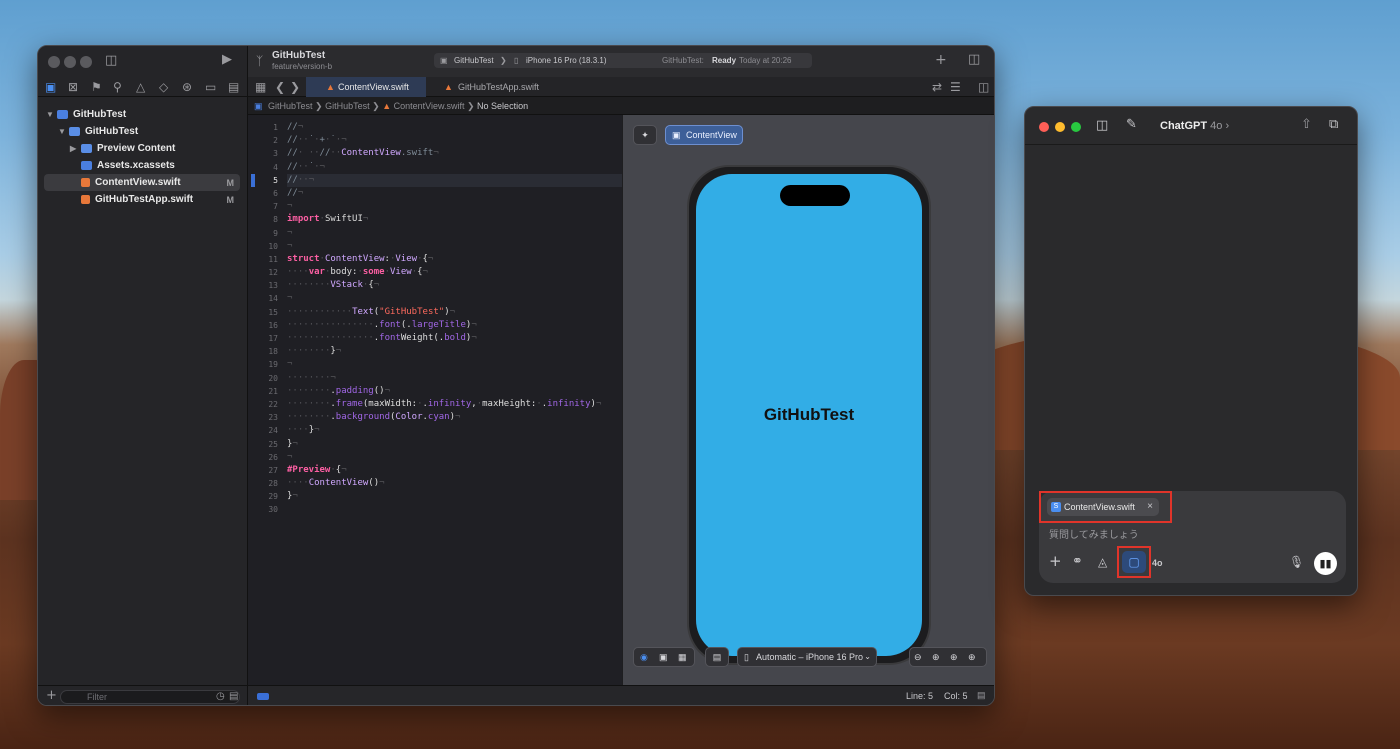 This screenshot has height=749, width=1400. I want to click on code-line: ····}¬, so click(454, 430).